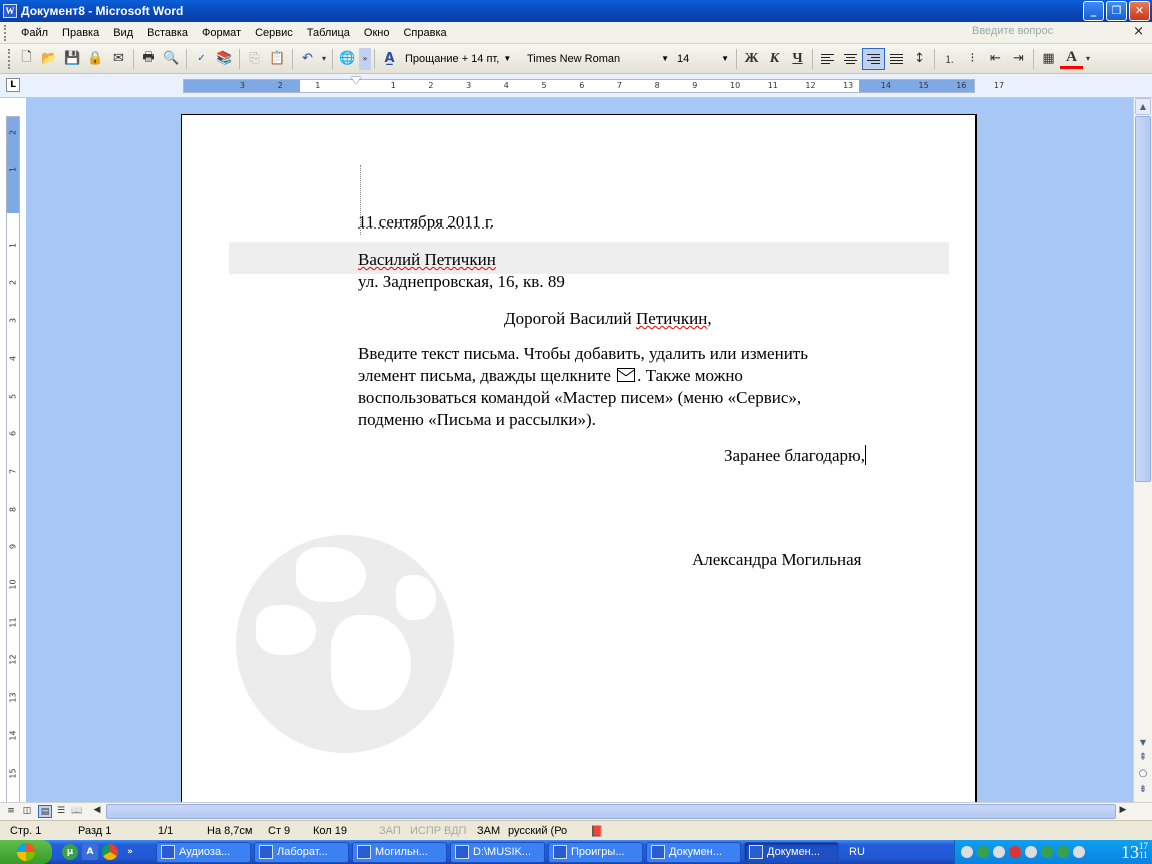 The width and height of the screenshot is (1152, 864). I want to click on document-close-icon: ×, so click(1138, 31).